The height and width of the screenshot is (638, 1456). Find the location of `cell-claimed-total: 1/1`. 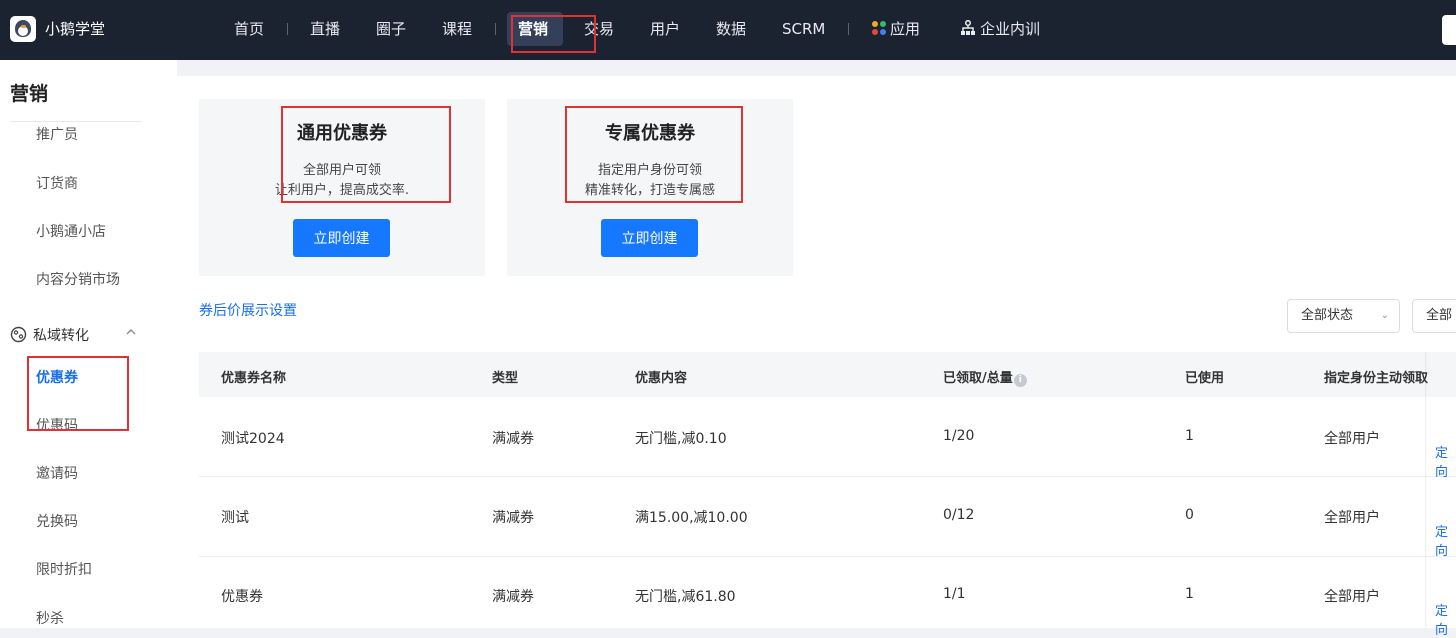

cell-claimed-total: 1/1 is located at coordinates (954, 594).